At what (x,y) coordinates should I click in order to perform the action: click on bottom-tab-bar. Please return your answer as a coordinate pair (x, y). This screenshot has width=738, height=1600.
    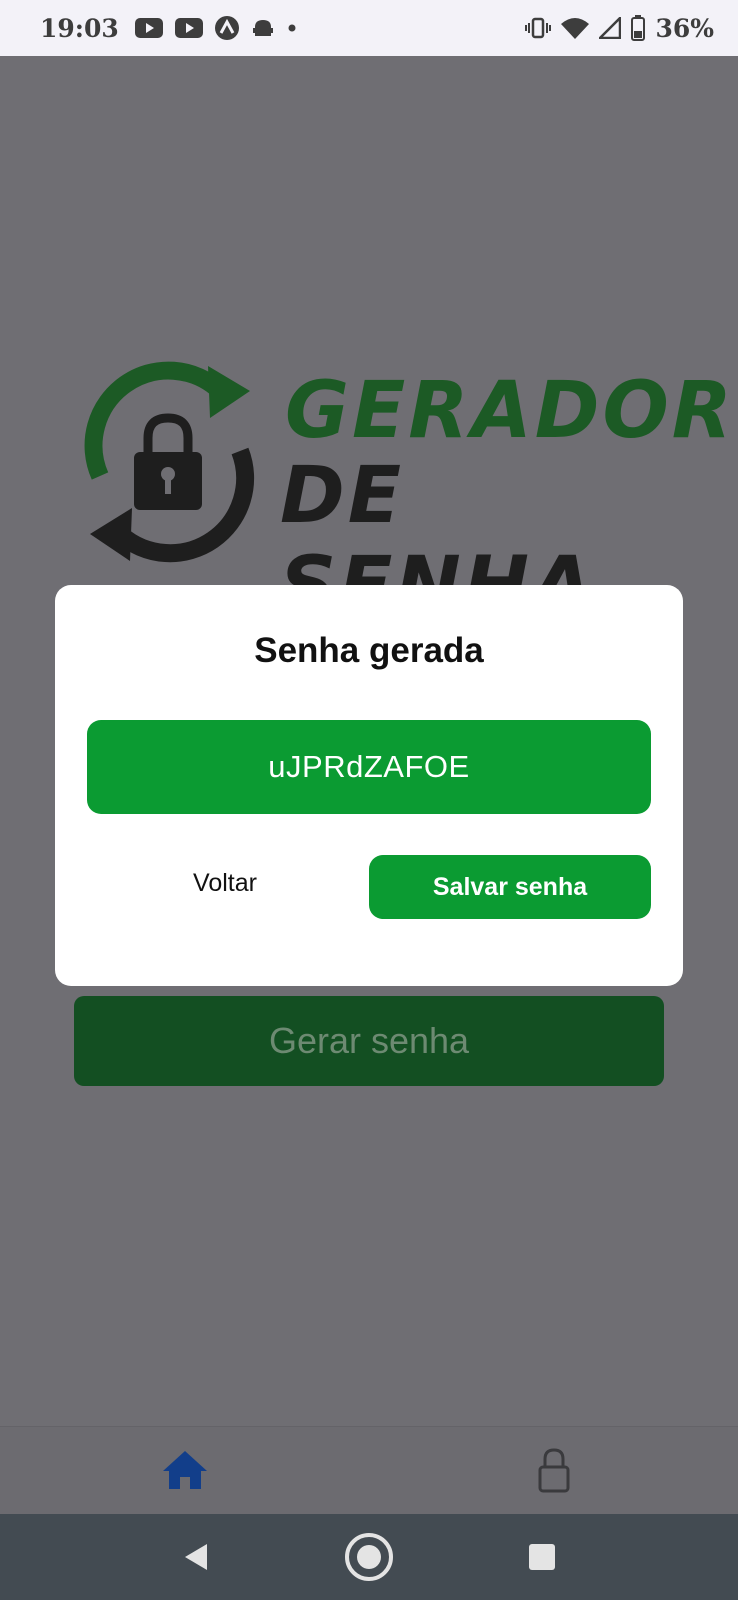
    Looking at the image, I should click on (369, 1470).